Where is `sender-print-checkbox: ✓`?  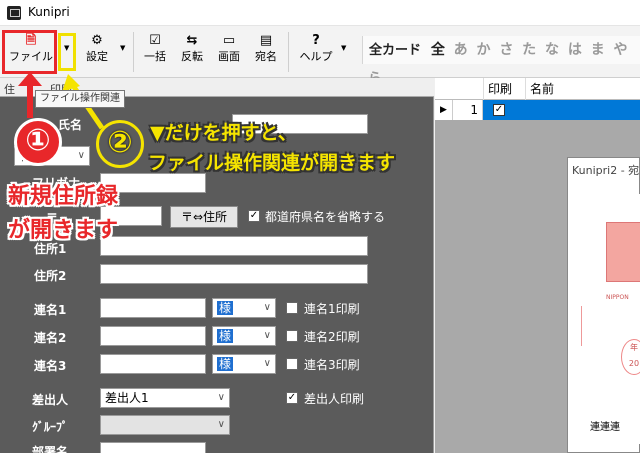 sender-print-checkbox: ✓ is located at coordinates (292, 398).